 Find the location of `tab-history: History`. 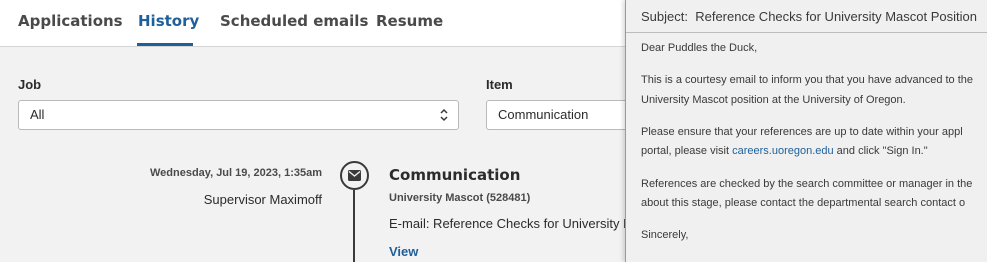

tab-history: History is located at coordinates (168, 21).